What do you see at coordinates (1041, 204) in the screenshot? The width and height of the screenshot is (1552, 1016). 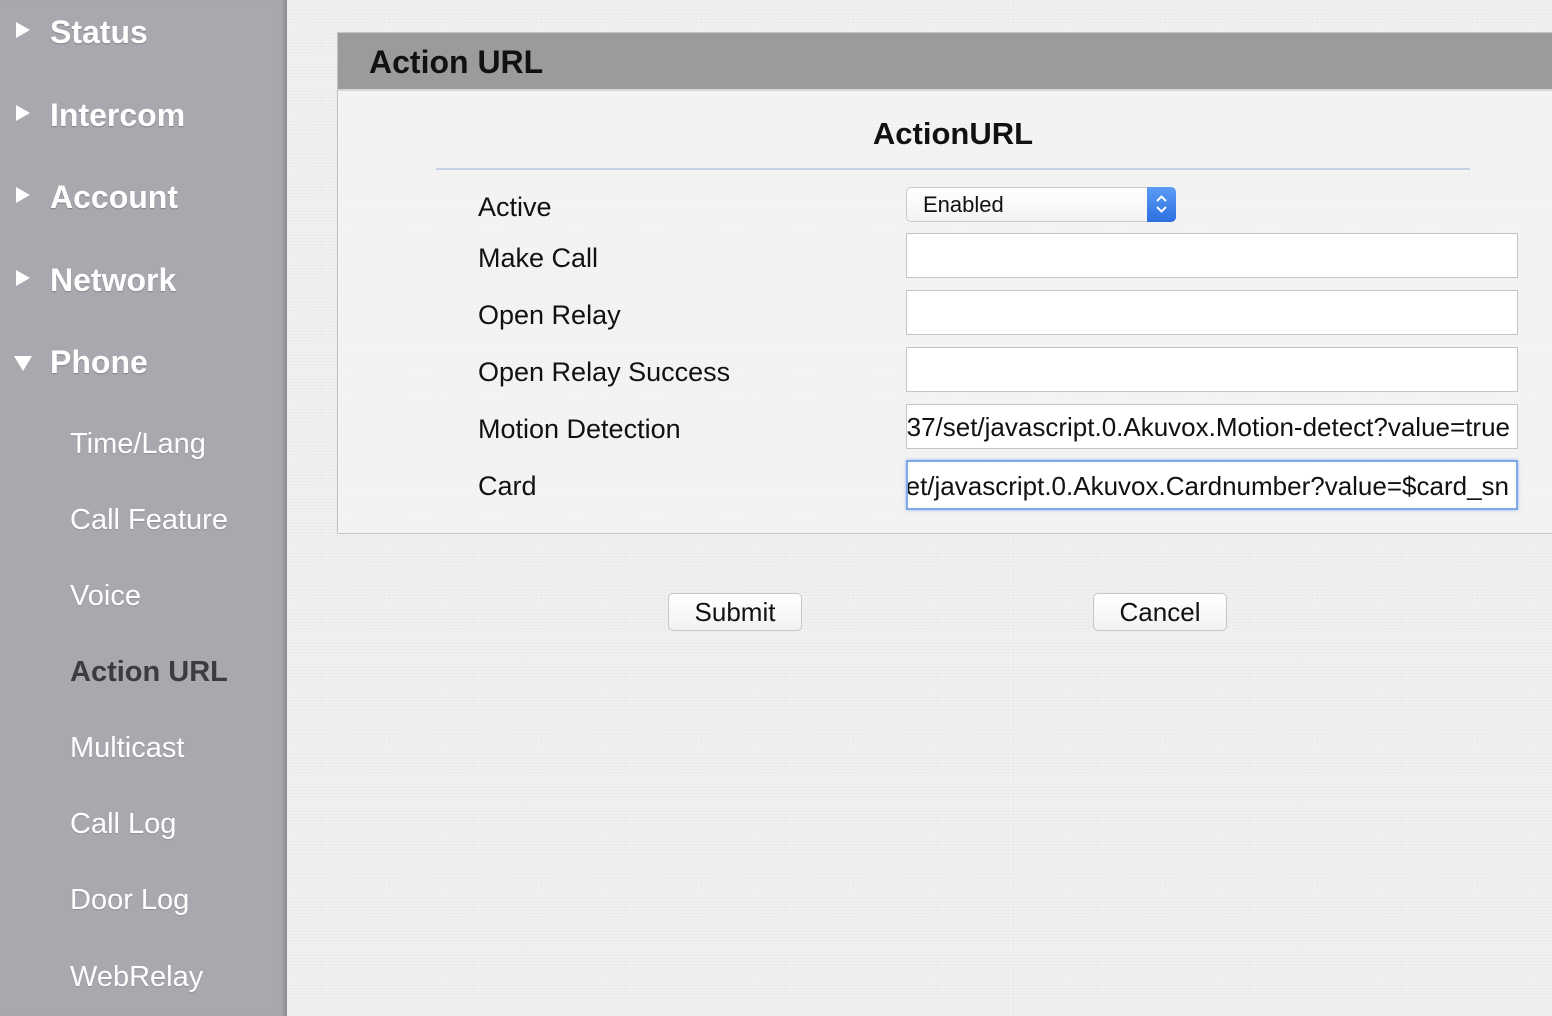 I see `active-select: Enabled` at bounding box center [1041, 204].